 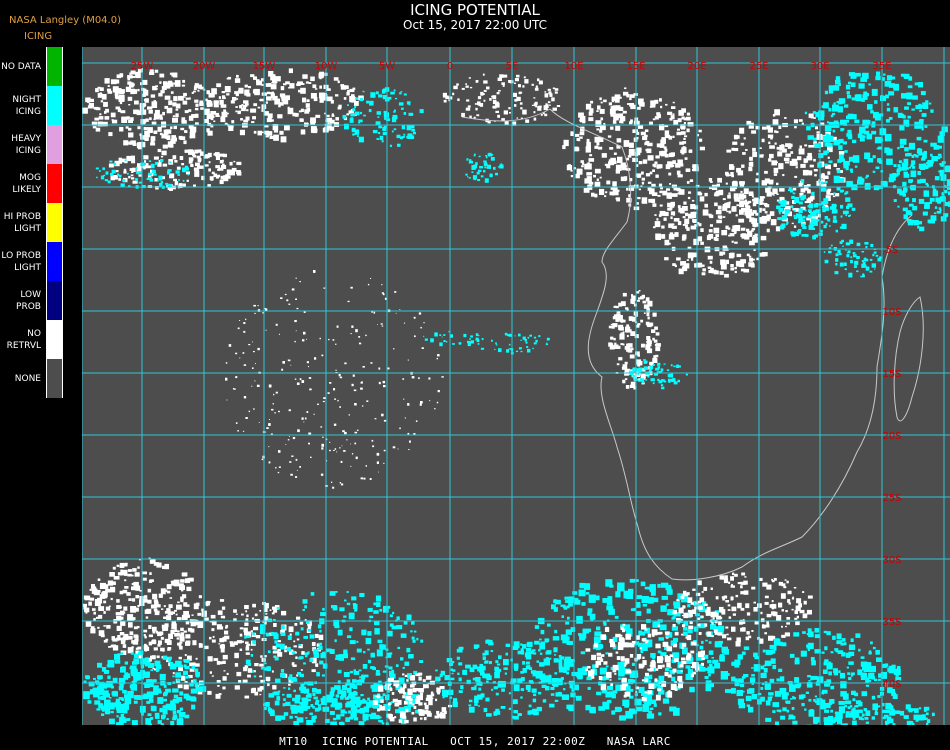 What do you see at coordinates (21, 66) in the screenshot?
I see `legend-label: NO DATA` at bounding box center [21, 66].